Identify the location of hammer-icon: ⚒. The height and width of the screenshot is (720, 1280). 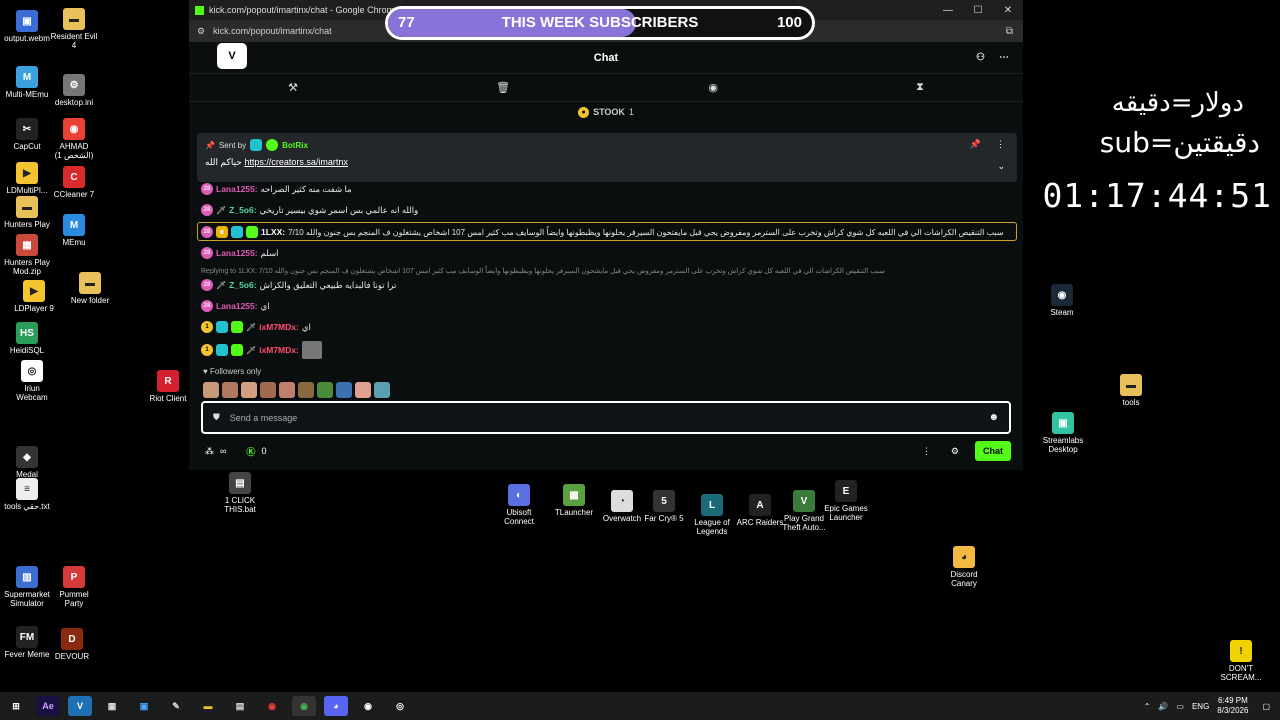
(293, 87).